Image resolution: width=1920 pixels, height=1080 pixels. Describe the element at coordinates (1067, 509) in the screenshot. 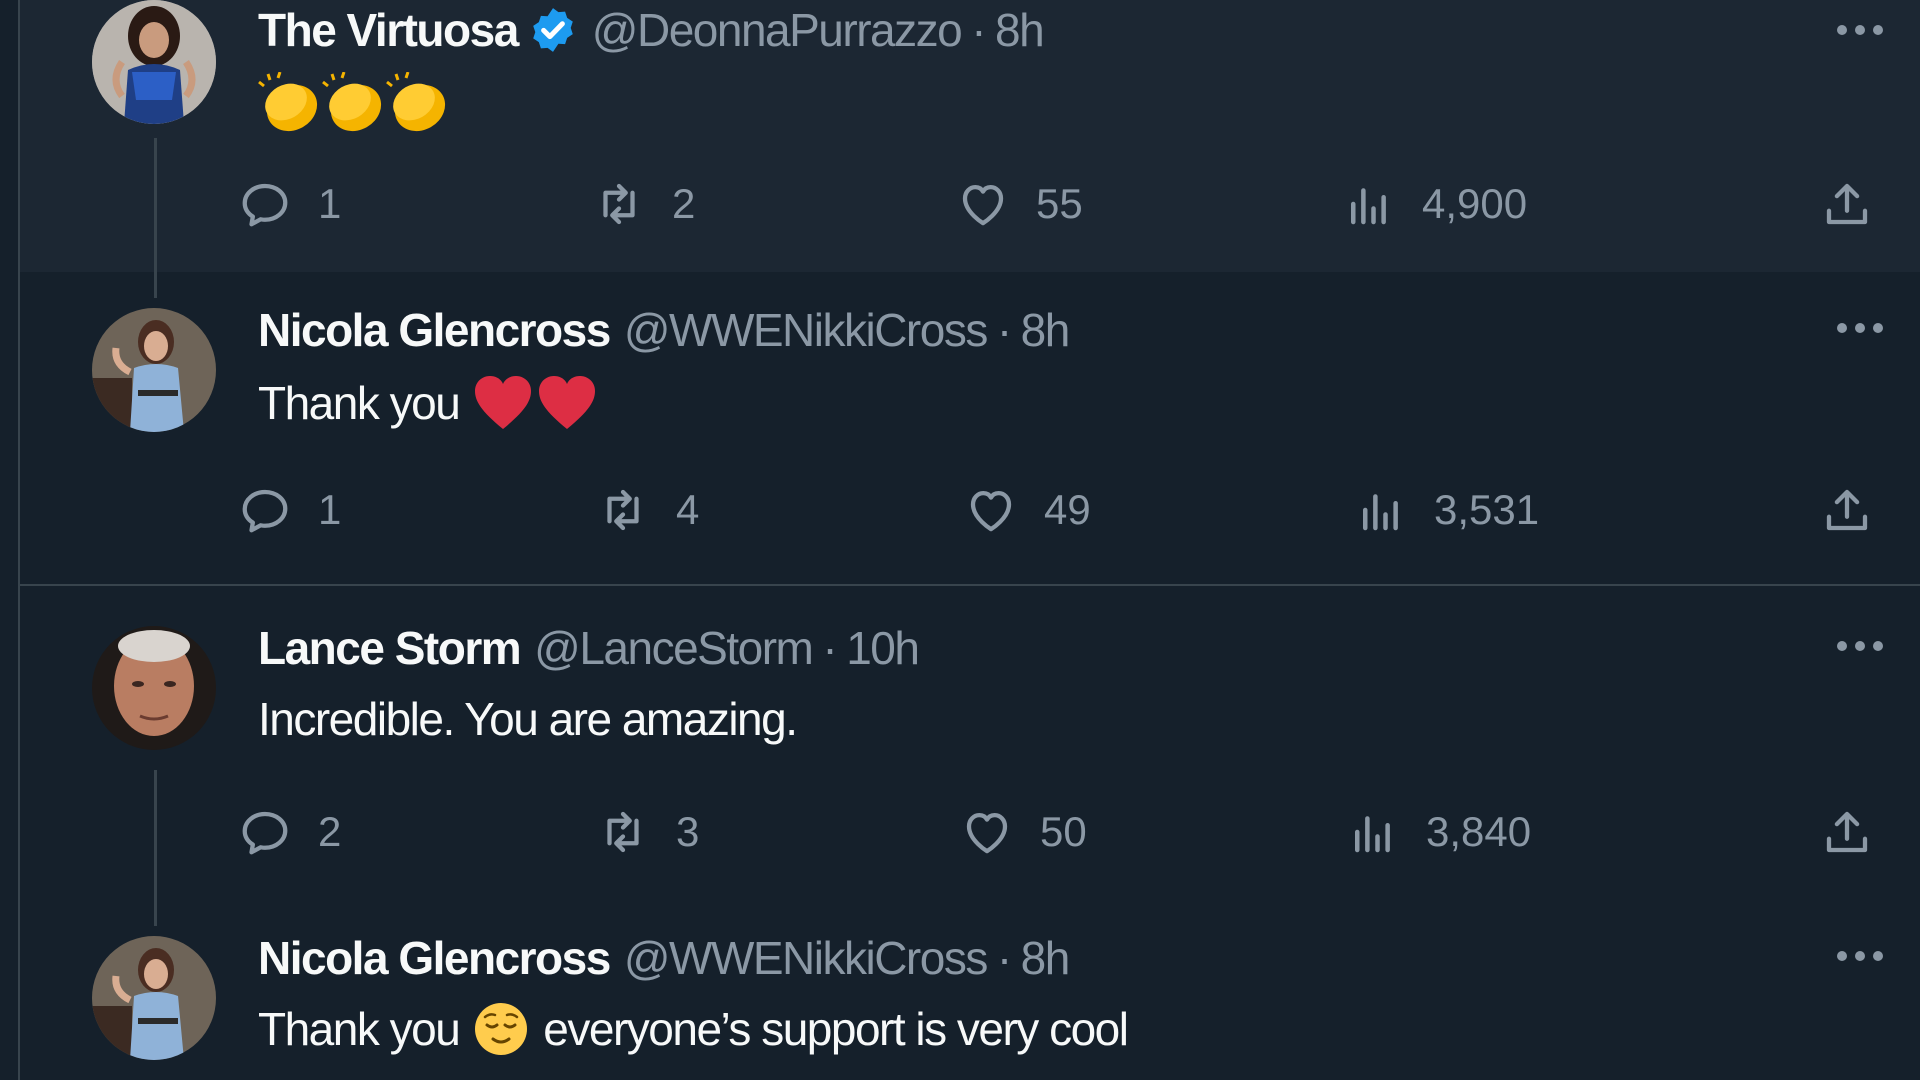

I see `like-count: 49` at that location.